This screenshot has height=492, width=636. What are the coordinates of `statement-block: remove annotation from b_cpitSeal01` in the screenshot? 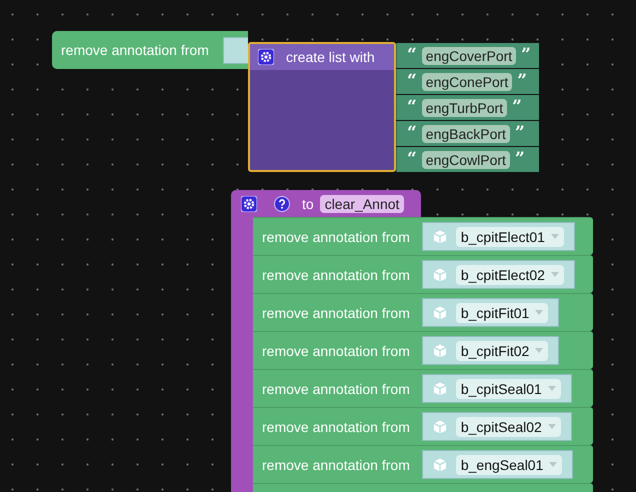 It's located at (423, 388).